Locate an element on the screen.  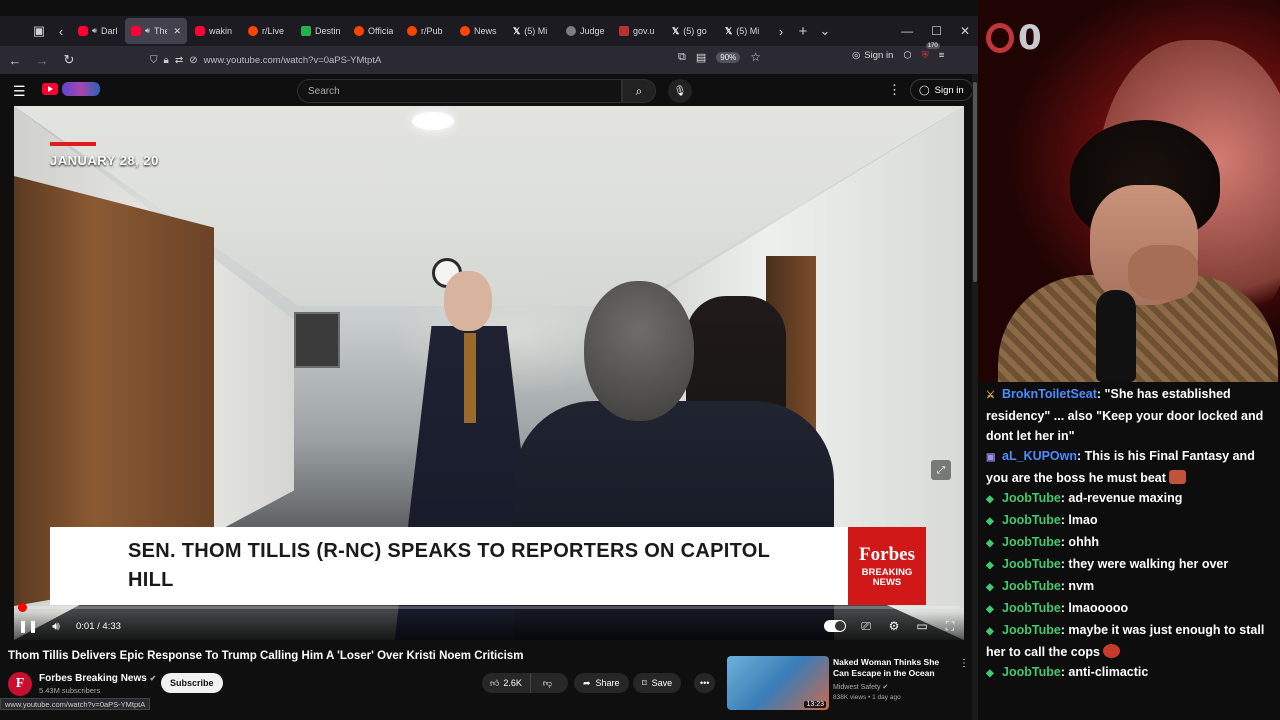
browser-tab: wakin is located at coordinates (214, 31).